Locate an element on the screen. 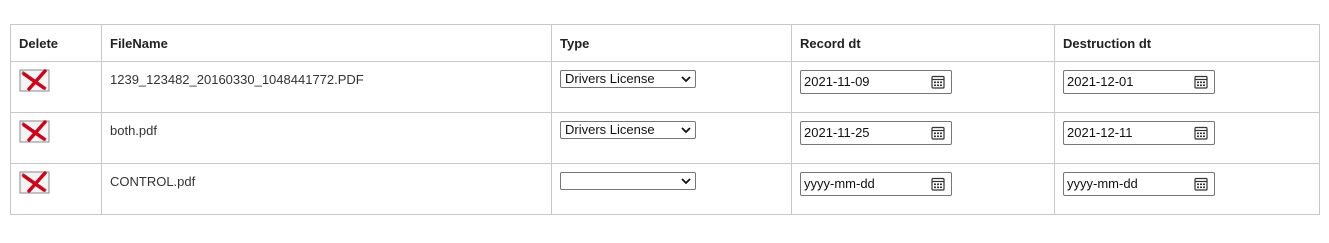 This screenshot has width=1329, height=243. record-dt-input: 2021-11-25 is located at coordinates (876, 133).